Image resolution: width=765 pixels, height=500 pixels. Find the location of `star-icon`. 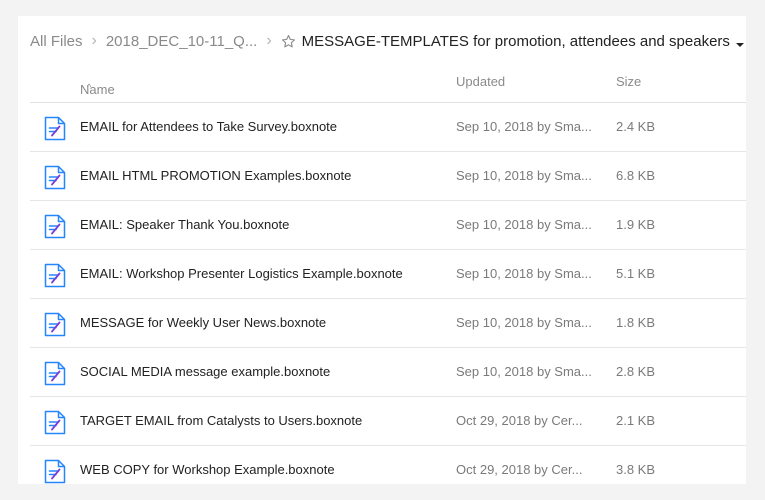

star-icon is located at coordinates (288, 41).